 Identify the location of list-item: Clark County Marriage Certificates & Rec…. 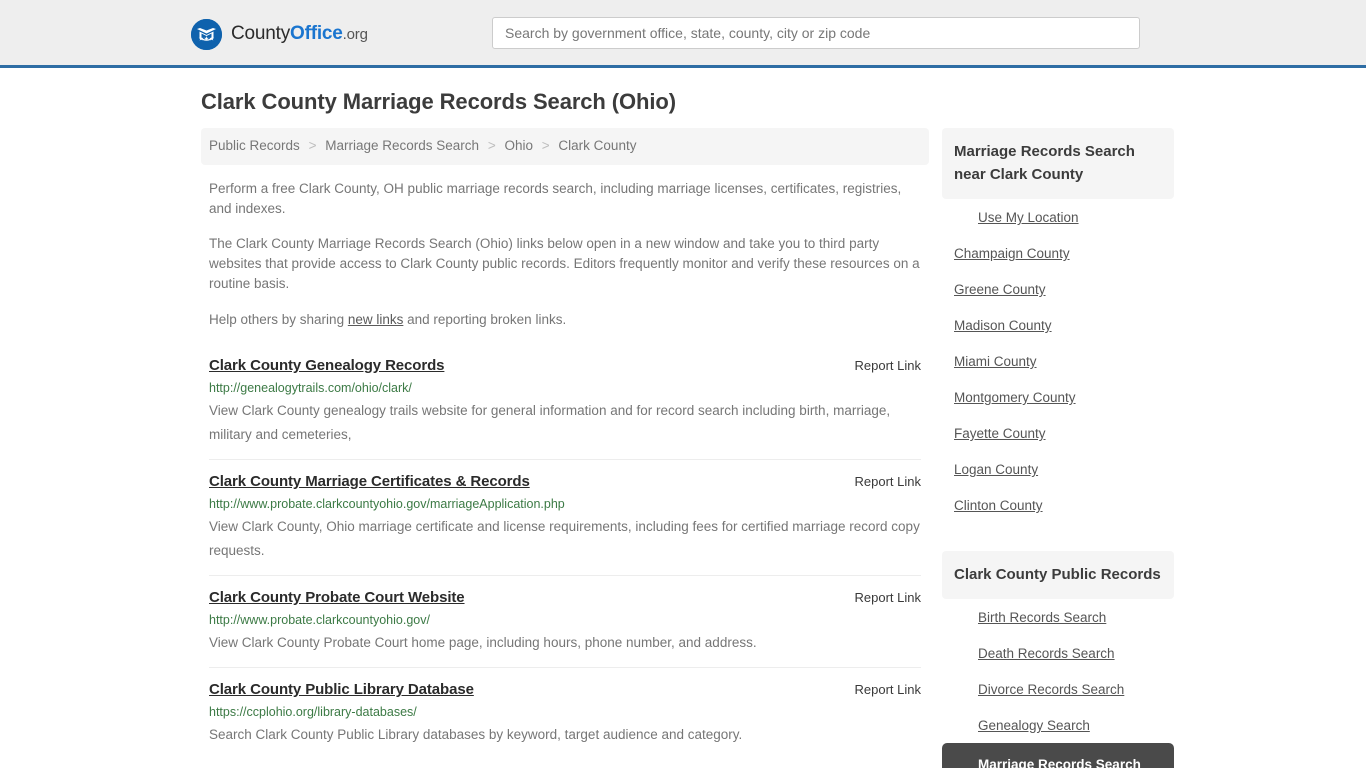
(565, 517).